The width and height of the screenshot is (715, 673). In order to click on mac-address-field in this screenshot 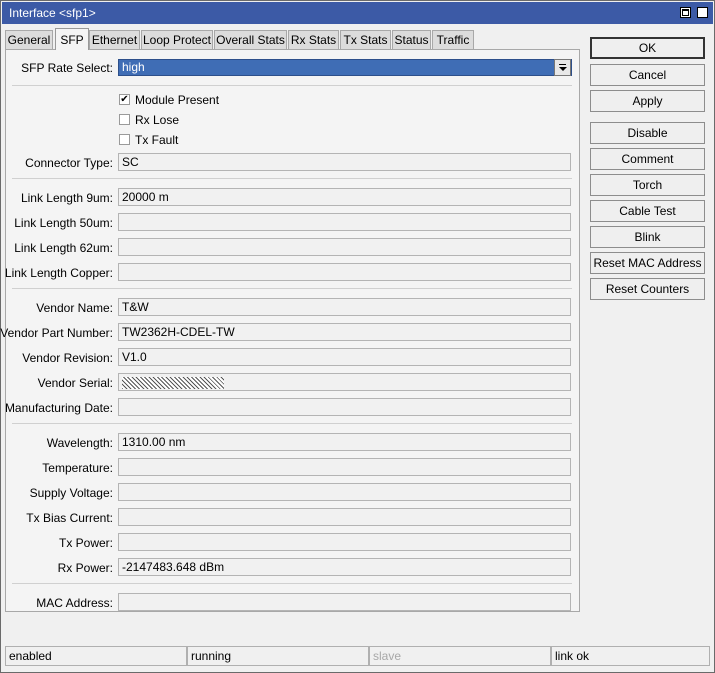, I will do `click(344, 602)`.